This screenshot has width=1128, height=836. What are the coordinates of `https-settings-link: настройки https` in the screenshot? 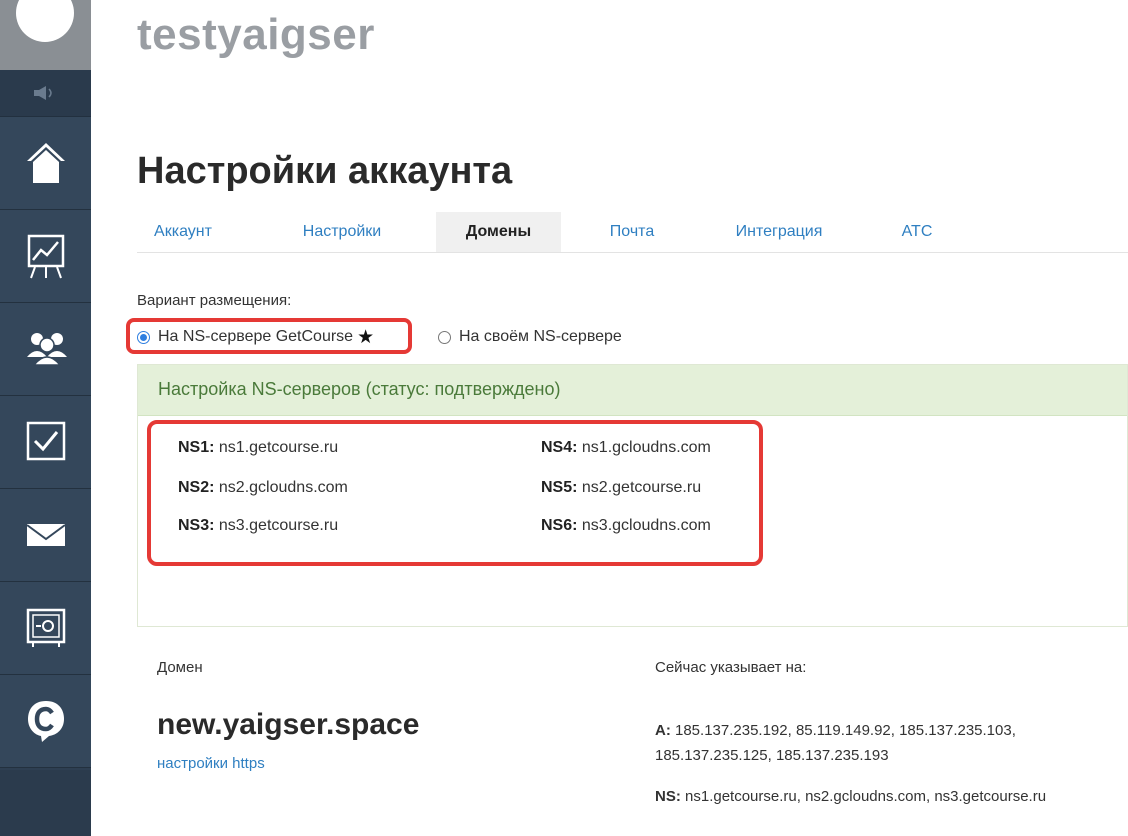 It's located at (211, 763).